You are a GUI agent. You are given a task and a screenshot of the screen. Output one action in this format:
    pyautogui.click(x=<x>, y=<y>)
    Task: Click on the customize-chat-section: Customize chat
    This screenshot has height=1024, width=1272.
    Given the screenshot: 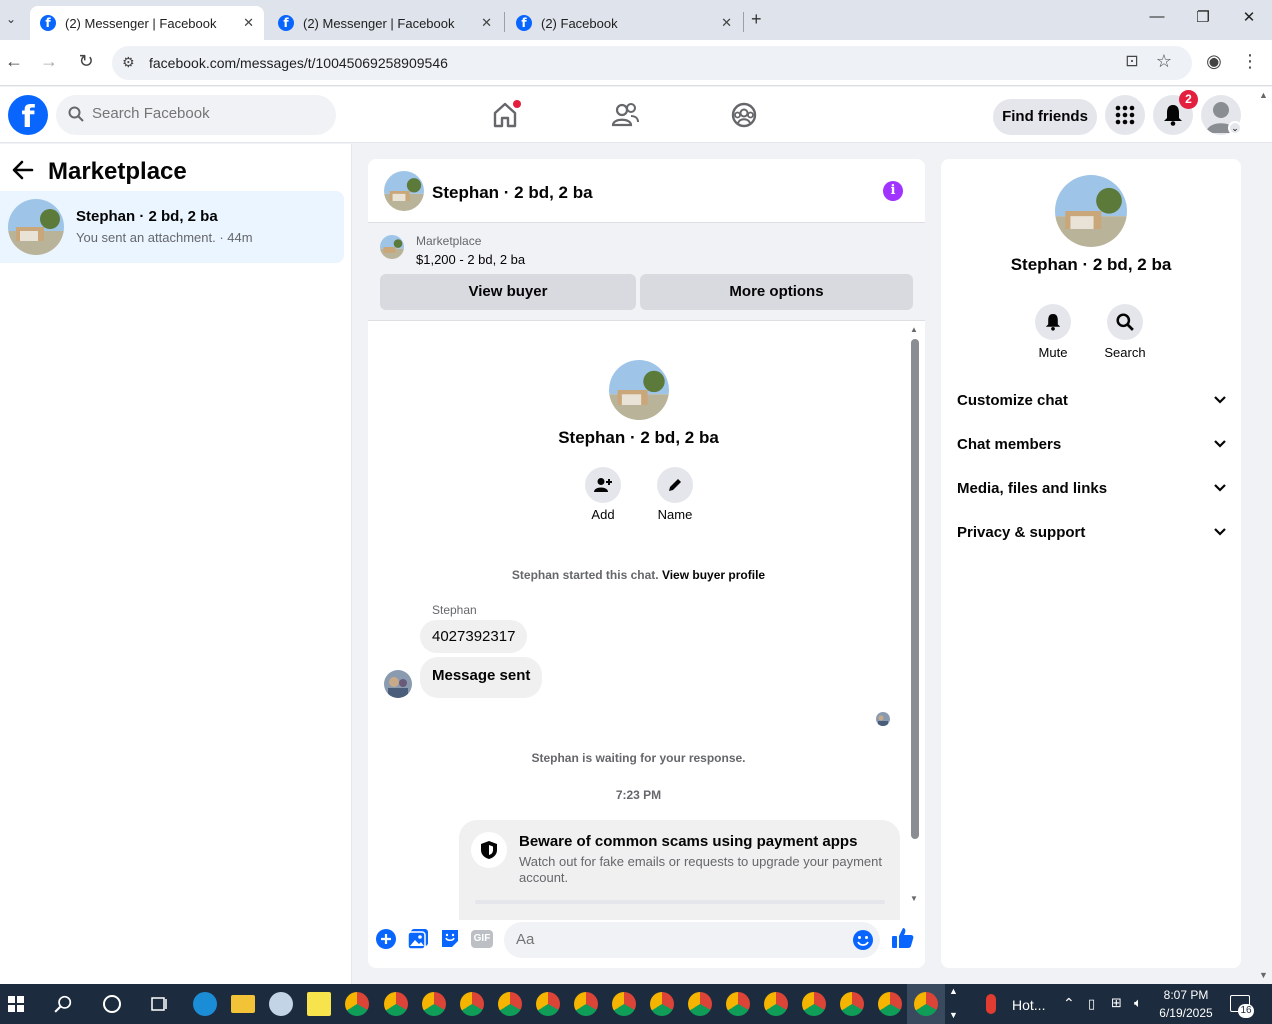 What is the action you would take?
    pyautogui.click(x=1092, y=400)
    